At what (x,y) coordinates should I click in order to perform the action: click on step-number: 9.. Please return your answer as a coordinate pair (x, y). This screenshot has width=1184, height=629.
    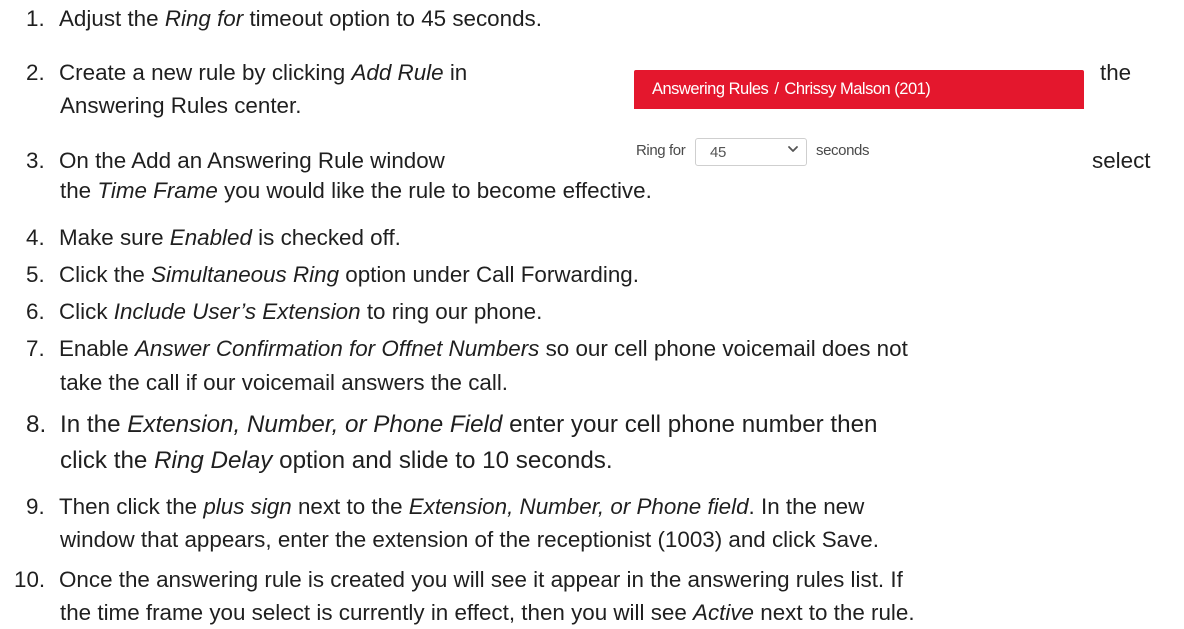
    Looking at the image, I should click on (35, 506).